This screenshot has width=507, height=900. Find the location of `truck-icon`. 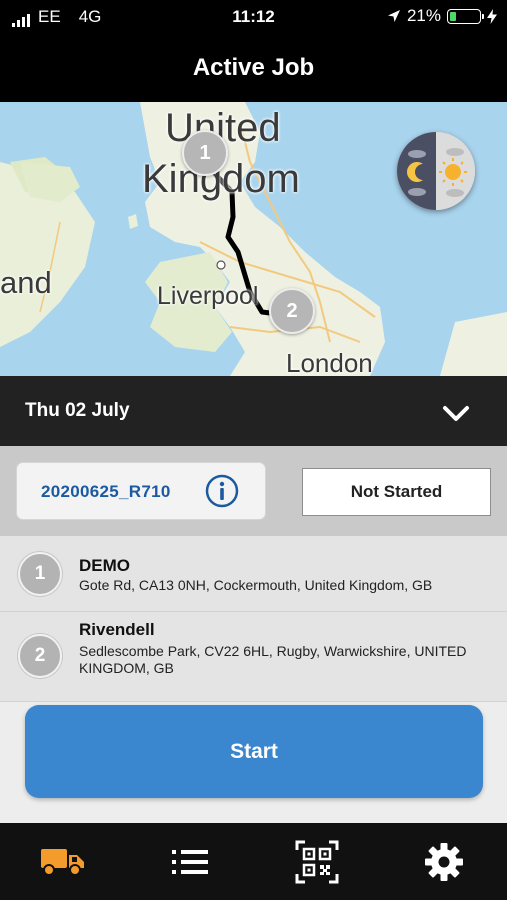

truck-icon is located at coordinates (62, 862).